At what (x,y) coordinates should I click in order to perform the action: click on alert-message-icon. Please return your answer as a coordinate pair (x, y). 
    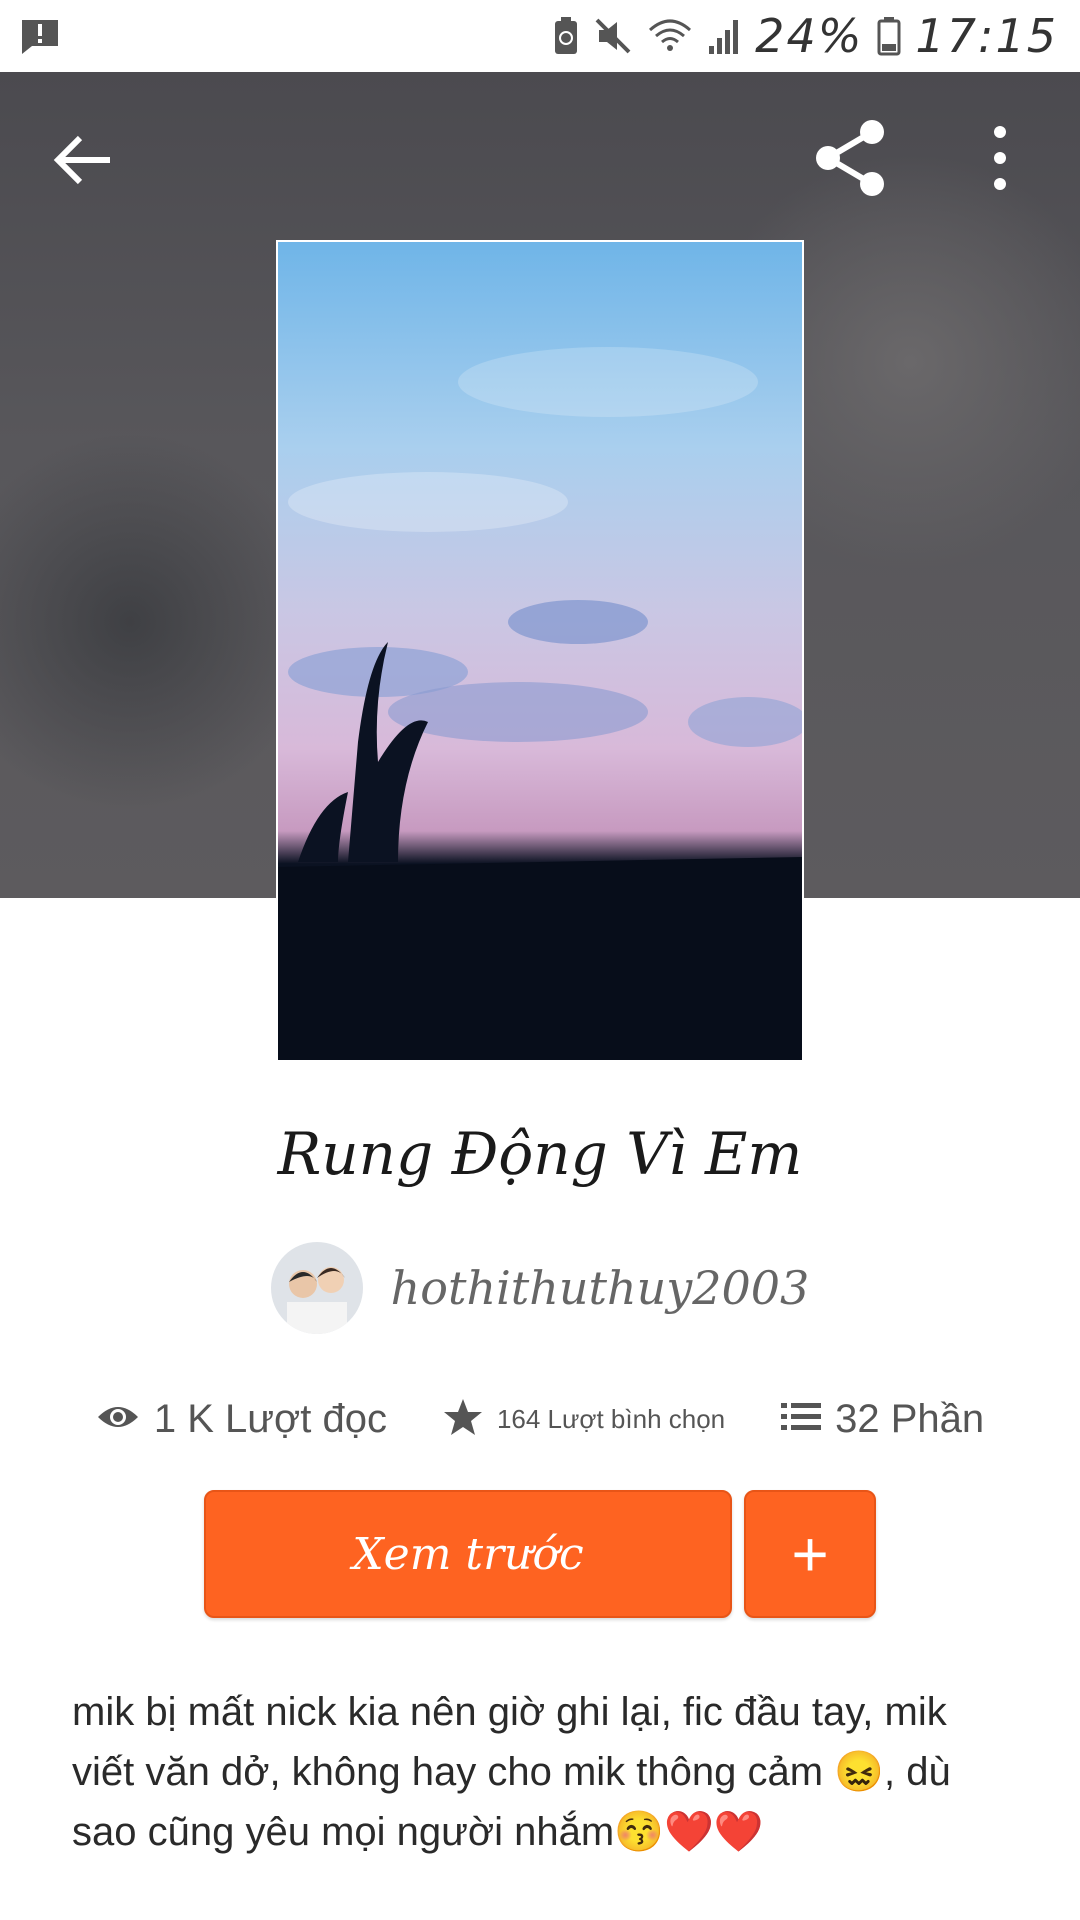
    Looking at the image, I should click on (40, 36).